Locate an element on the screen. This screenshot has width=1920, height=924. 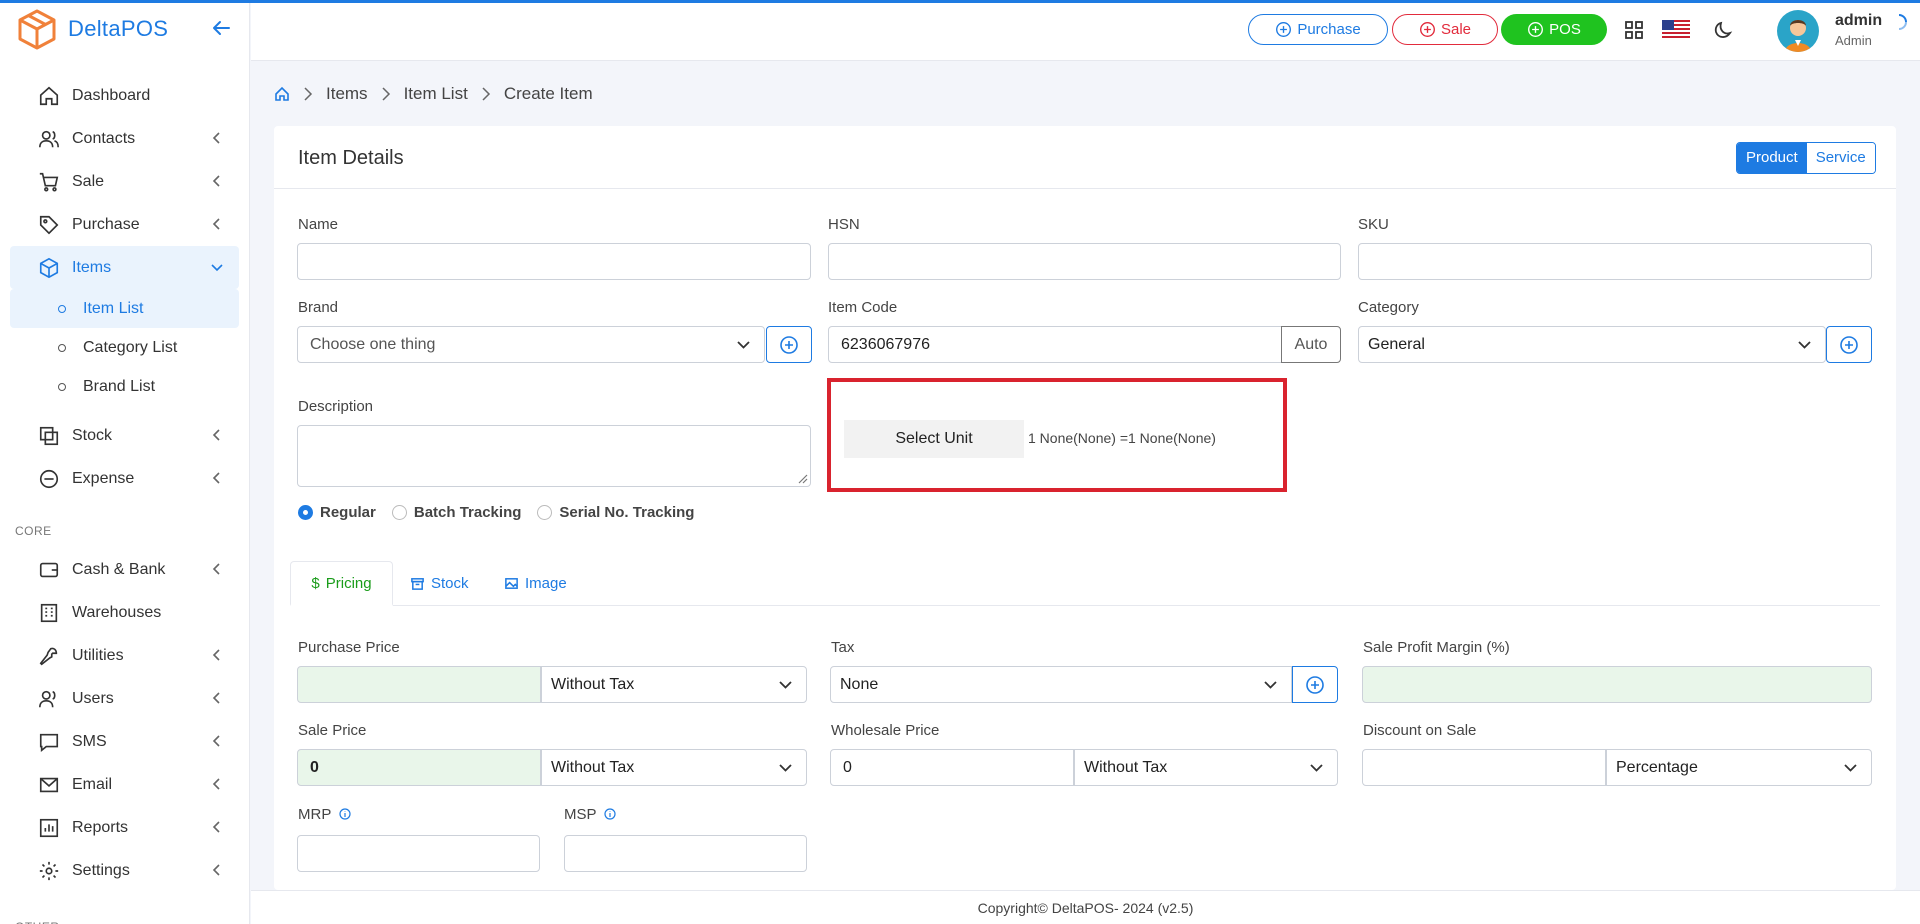
sidebar-item-settings: Settings is located at coordinates (124, 870).